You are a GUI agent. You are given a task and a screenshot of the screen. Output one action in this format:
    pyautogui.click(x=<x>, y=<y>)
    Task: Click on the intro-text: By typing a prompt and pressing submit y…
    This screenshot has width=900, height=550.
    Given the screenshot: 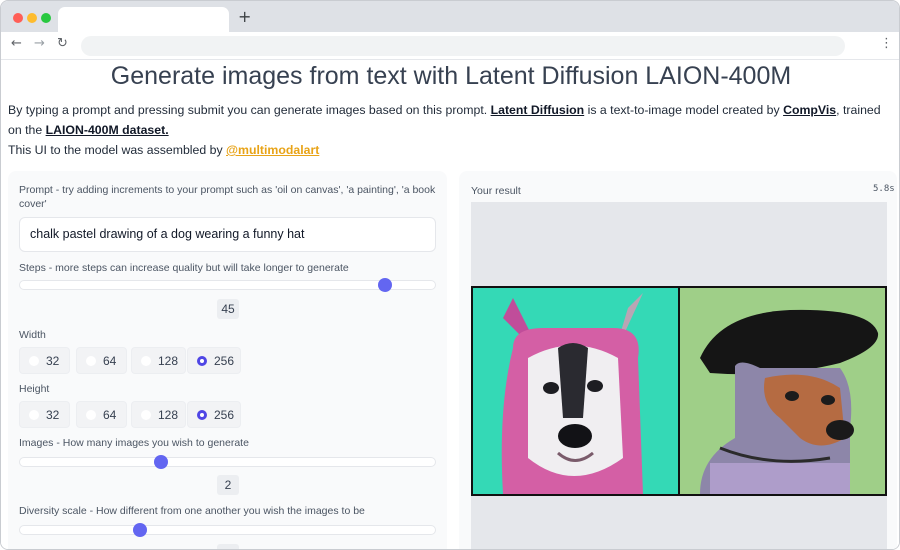 What is the action you would take?
    pyautogui.click(x=452, y=130)
    